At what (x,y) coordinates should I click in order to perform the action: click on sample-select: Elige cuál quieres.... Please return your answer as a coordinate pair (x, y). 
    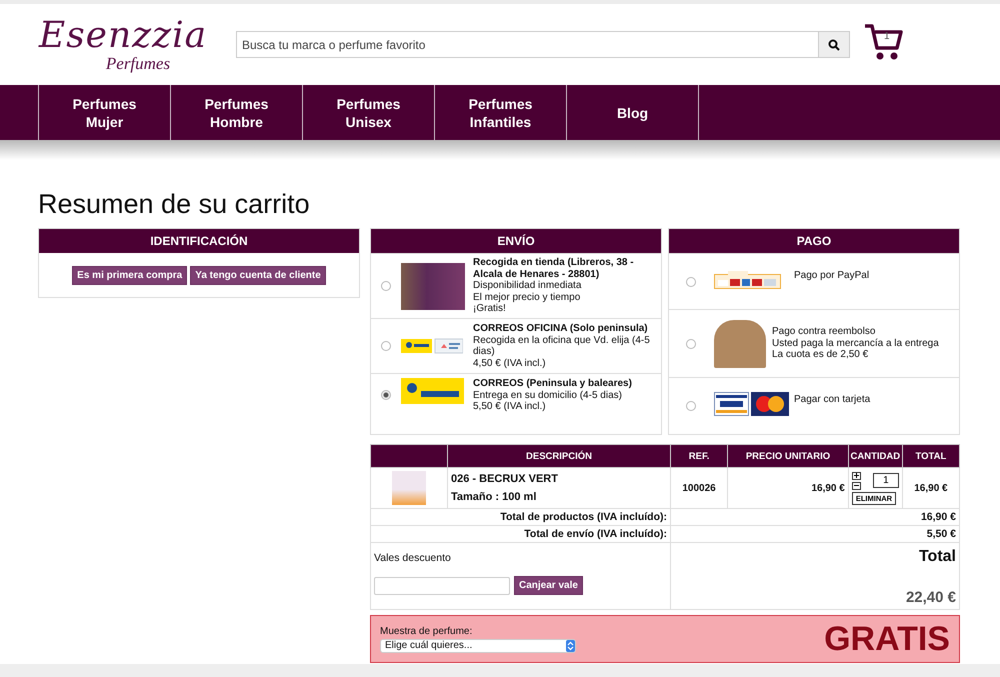
    Looking at the image, I should click on (478, 645).